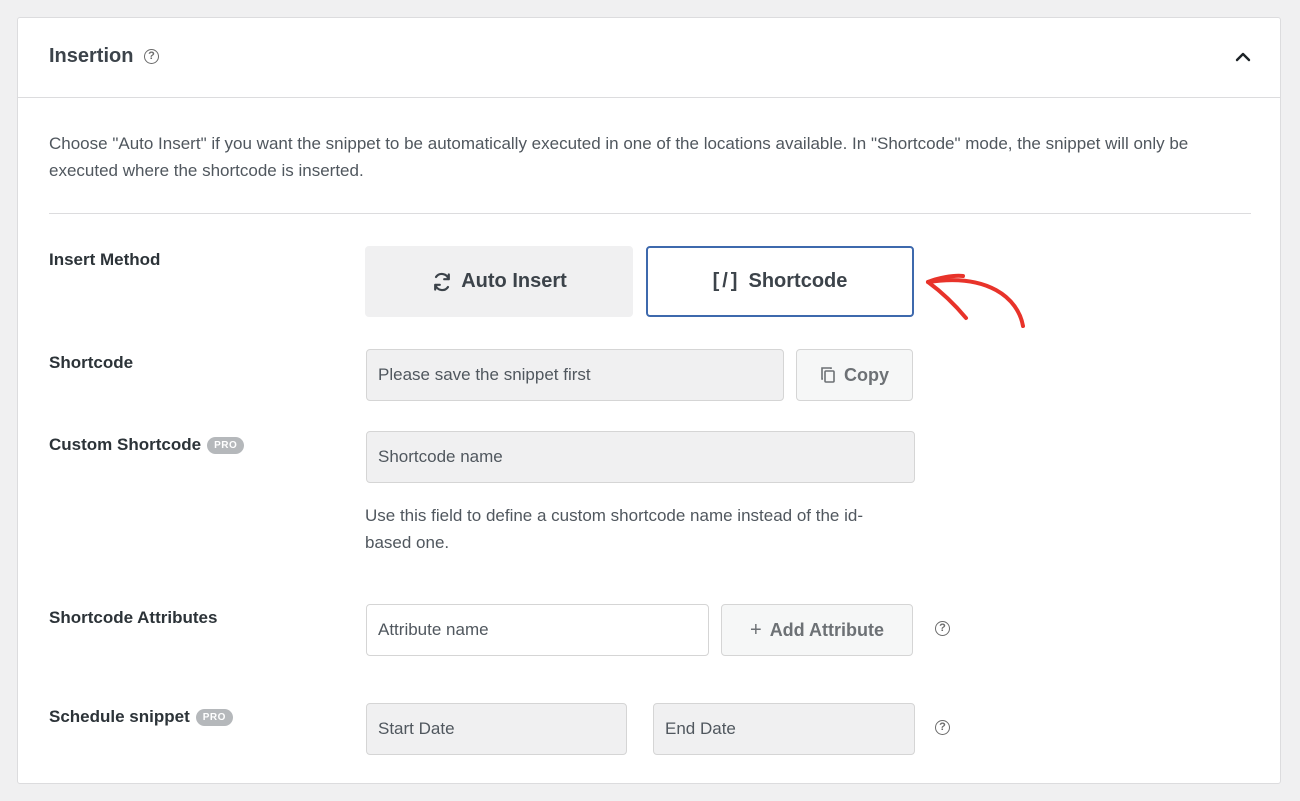 Image resolution: width=1300 pixels, height=801 pixels. I want to click on panel-header: Insertion ?, so click(649, 58).